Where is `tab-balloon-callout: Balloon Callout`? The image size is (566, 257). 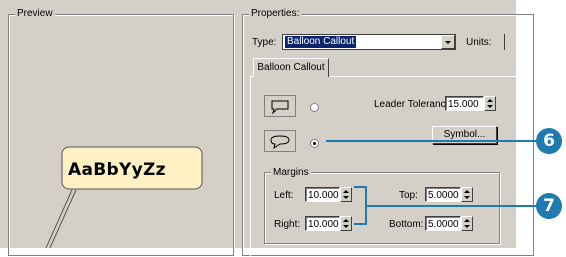
tab-balloon-callout: Balloon Callout is located at coordinates (291, 67).